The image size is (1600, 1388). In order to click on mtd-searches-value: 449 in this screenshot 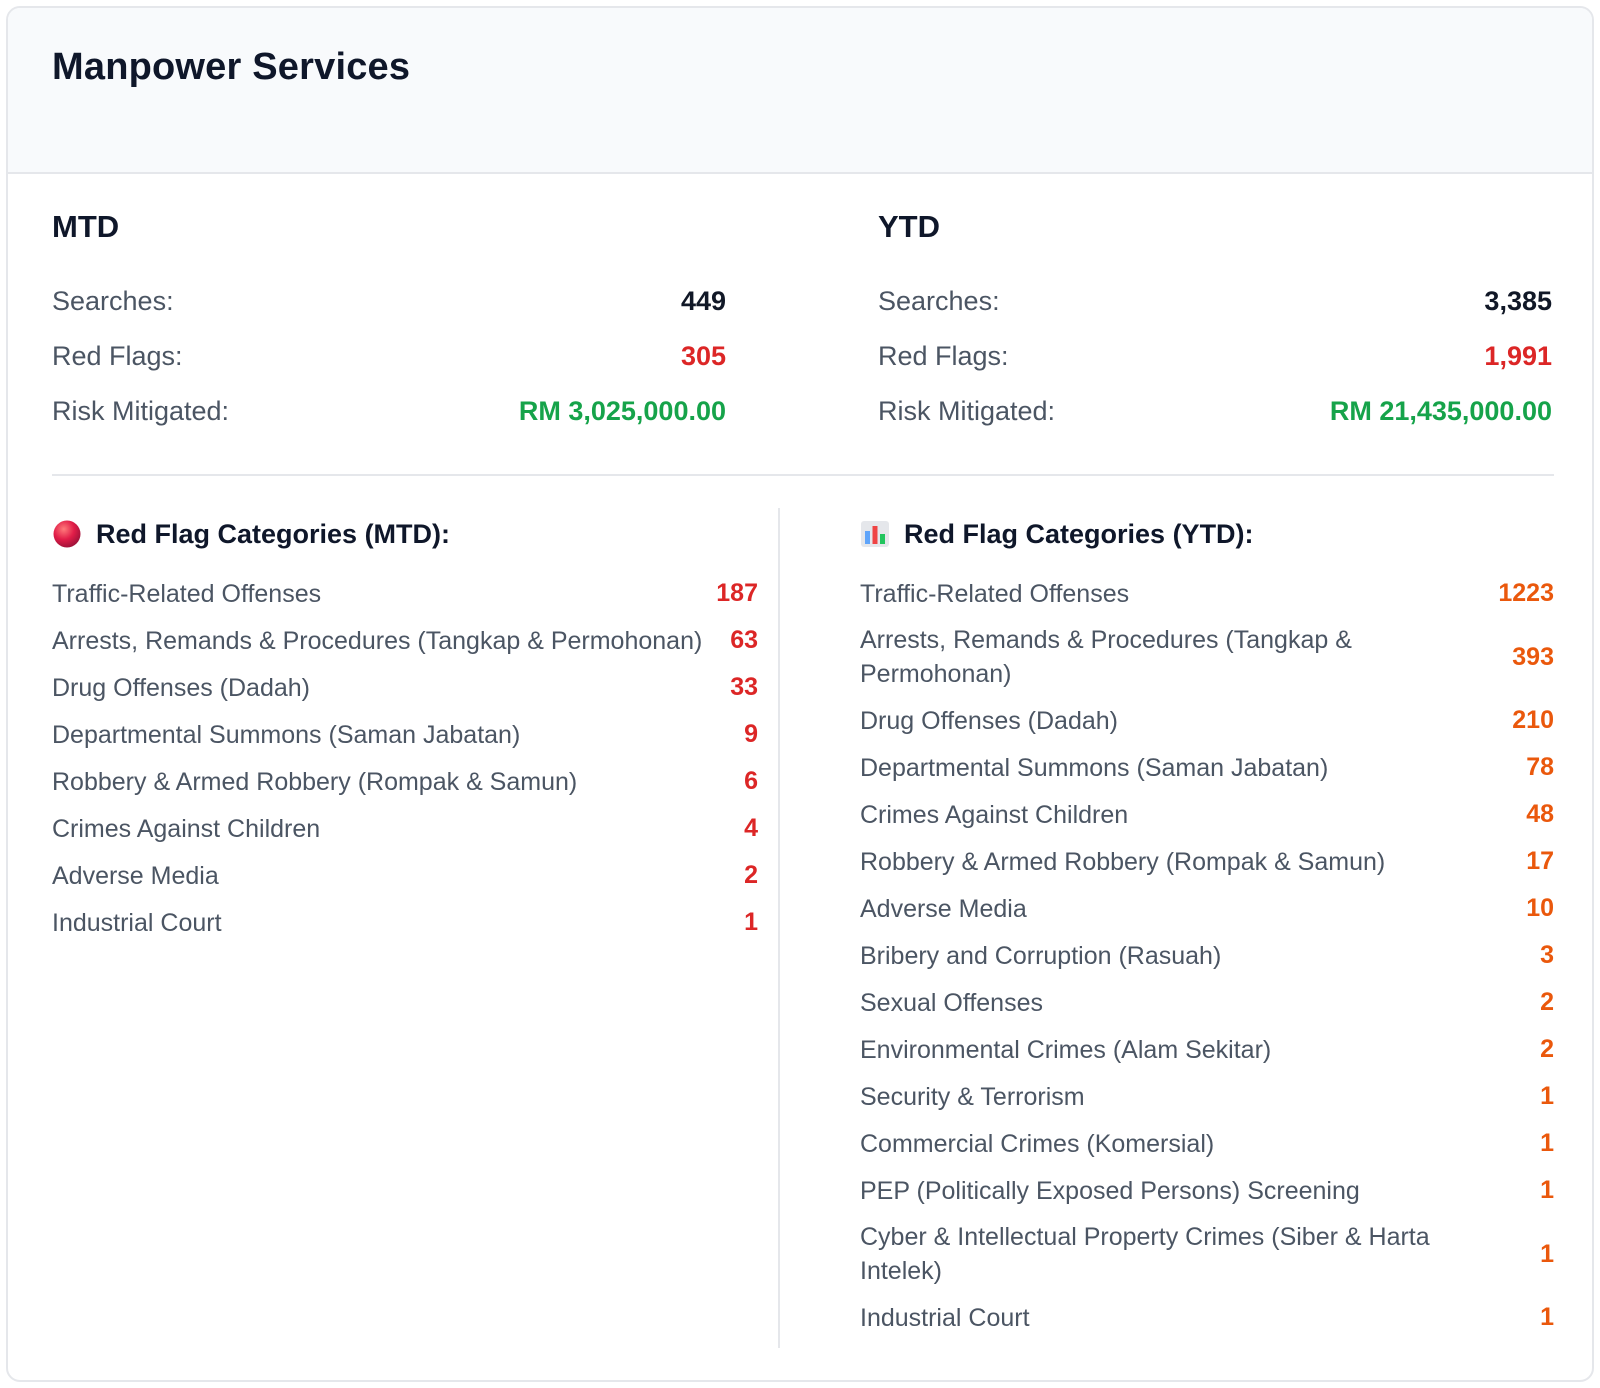, I will do `click(703, 301)`.